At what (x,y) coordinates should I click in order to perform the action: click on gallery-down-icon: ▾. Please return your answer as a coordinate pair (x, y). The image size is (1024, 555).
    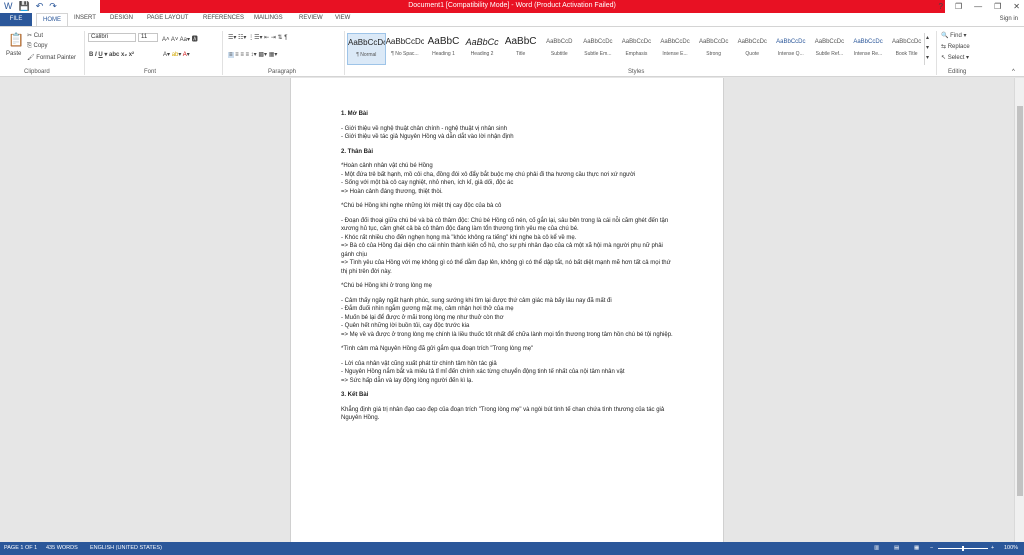
    Looking at the image, I should click on (927, 47).